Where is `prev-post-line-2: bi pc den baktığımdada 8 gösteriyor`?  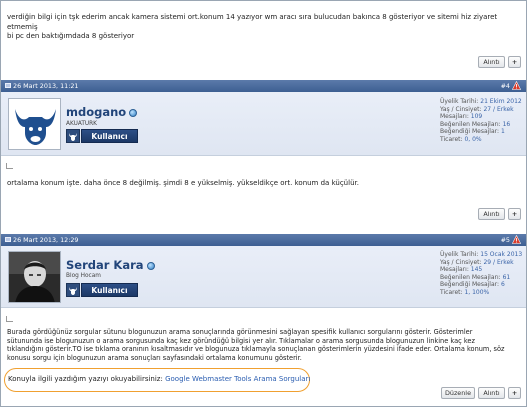
prev-post-line-2: bi pc den baktığımdada 8 gösteriyor is located at coordinates (71, 36).